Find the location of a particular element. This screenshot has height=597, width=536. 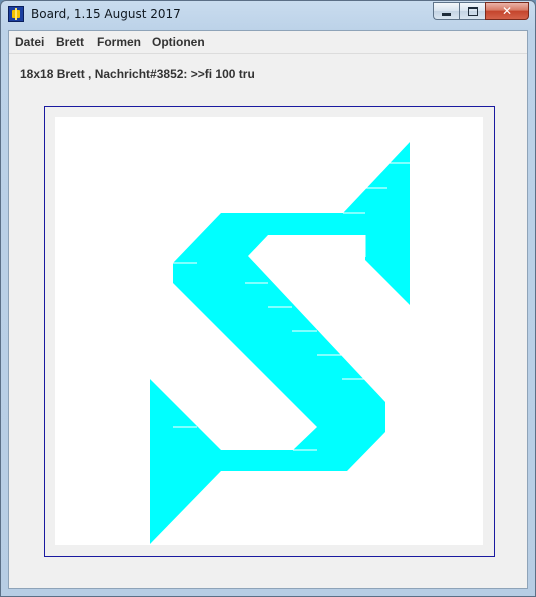

menu-brett: Brett is located at coordinates (70, 42).